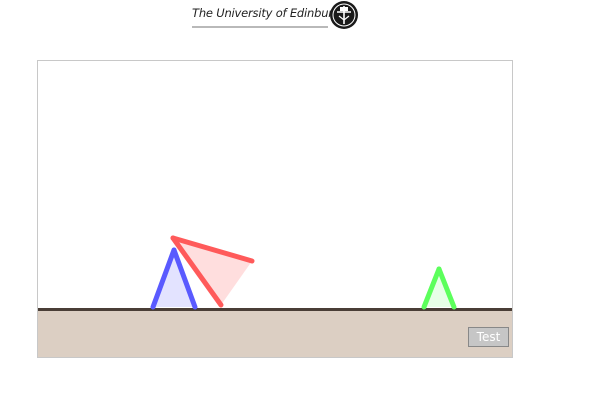 The image size is (600, 418). I want to click on green-a-frame, so click(439, 288).